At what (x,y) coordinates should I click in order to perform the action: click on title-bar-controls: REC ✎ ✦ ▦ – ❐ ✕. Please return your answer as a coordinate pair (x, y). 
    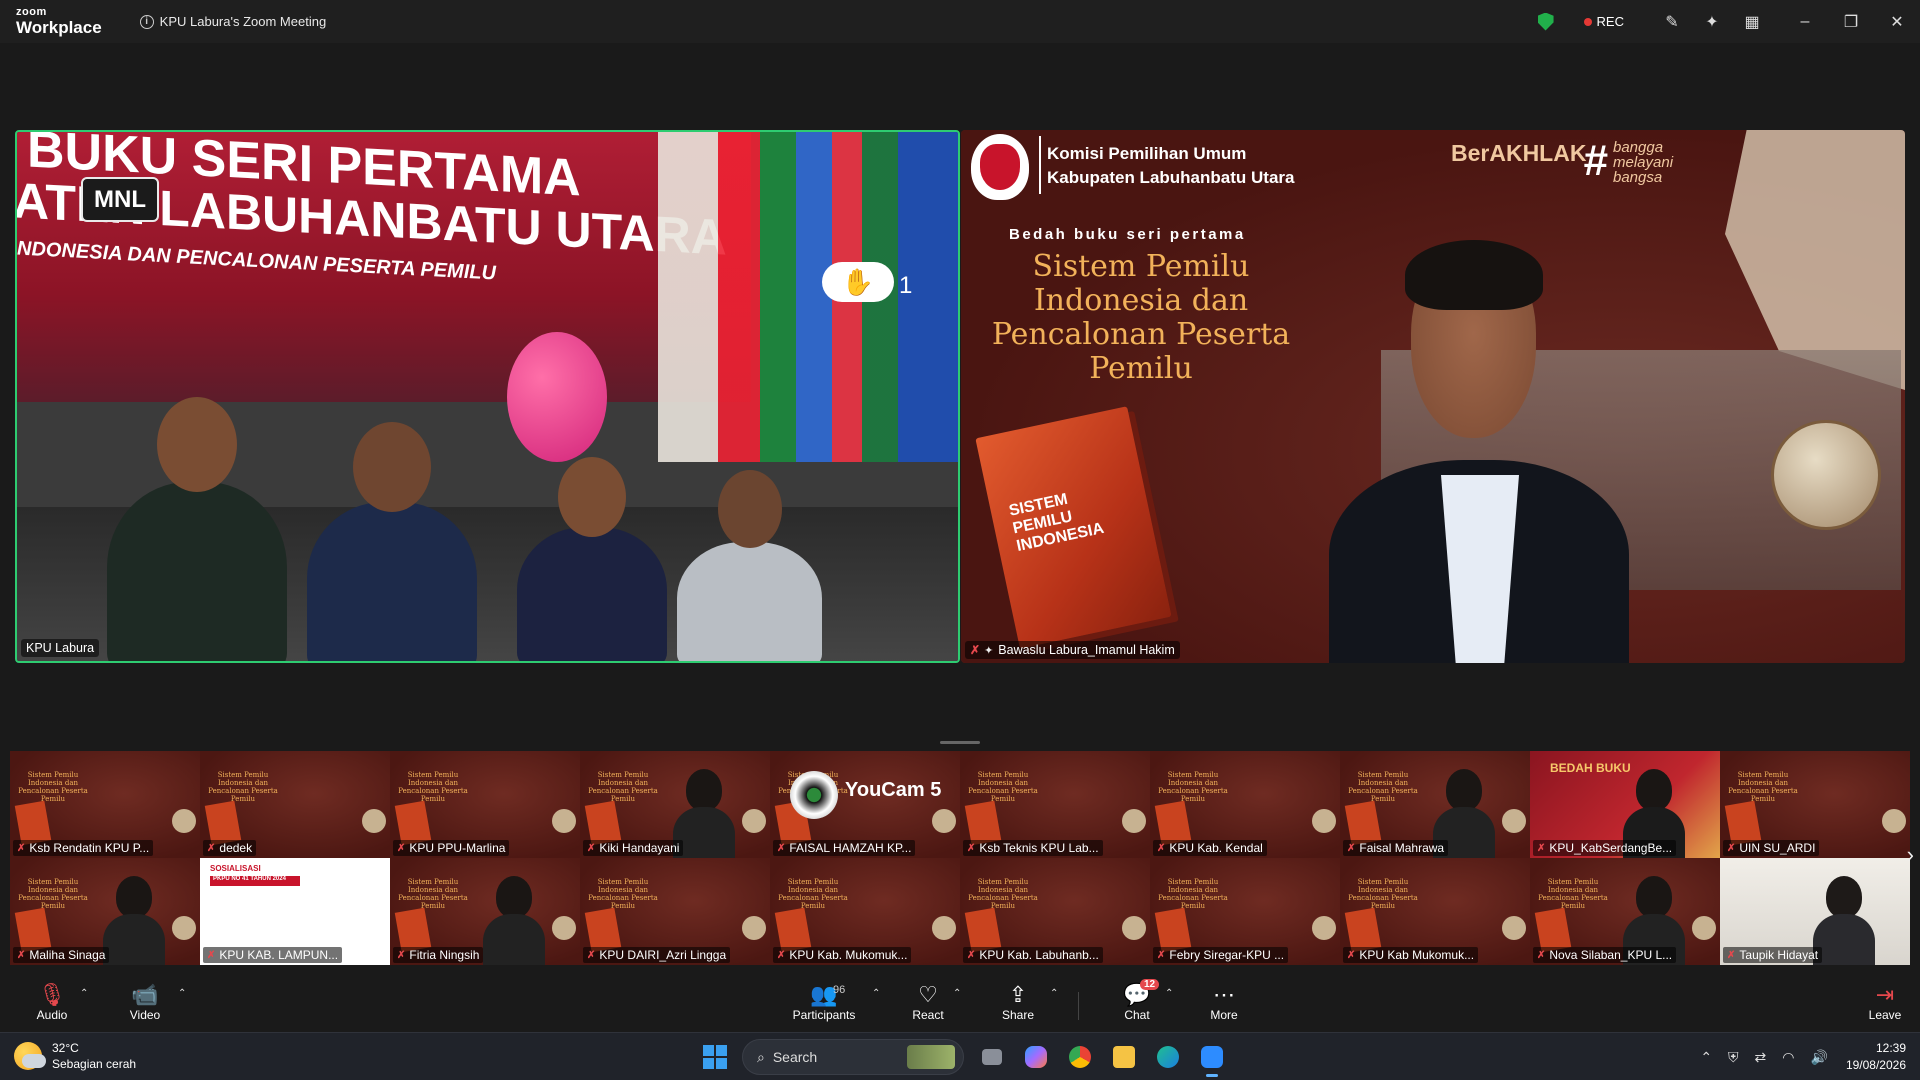
    Looking at the image, I should click on (1728, 21).